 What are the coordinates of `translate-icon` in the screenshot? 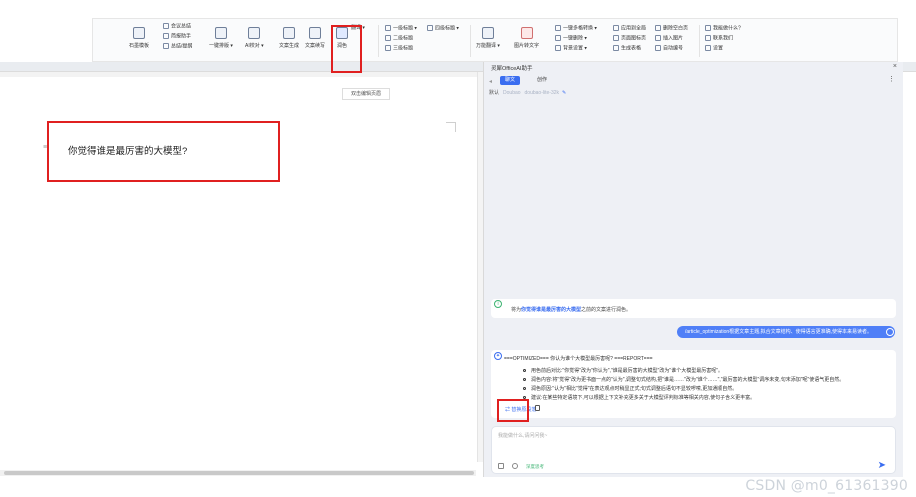 It's located at (487, 33).